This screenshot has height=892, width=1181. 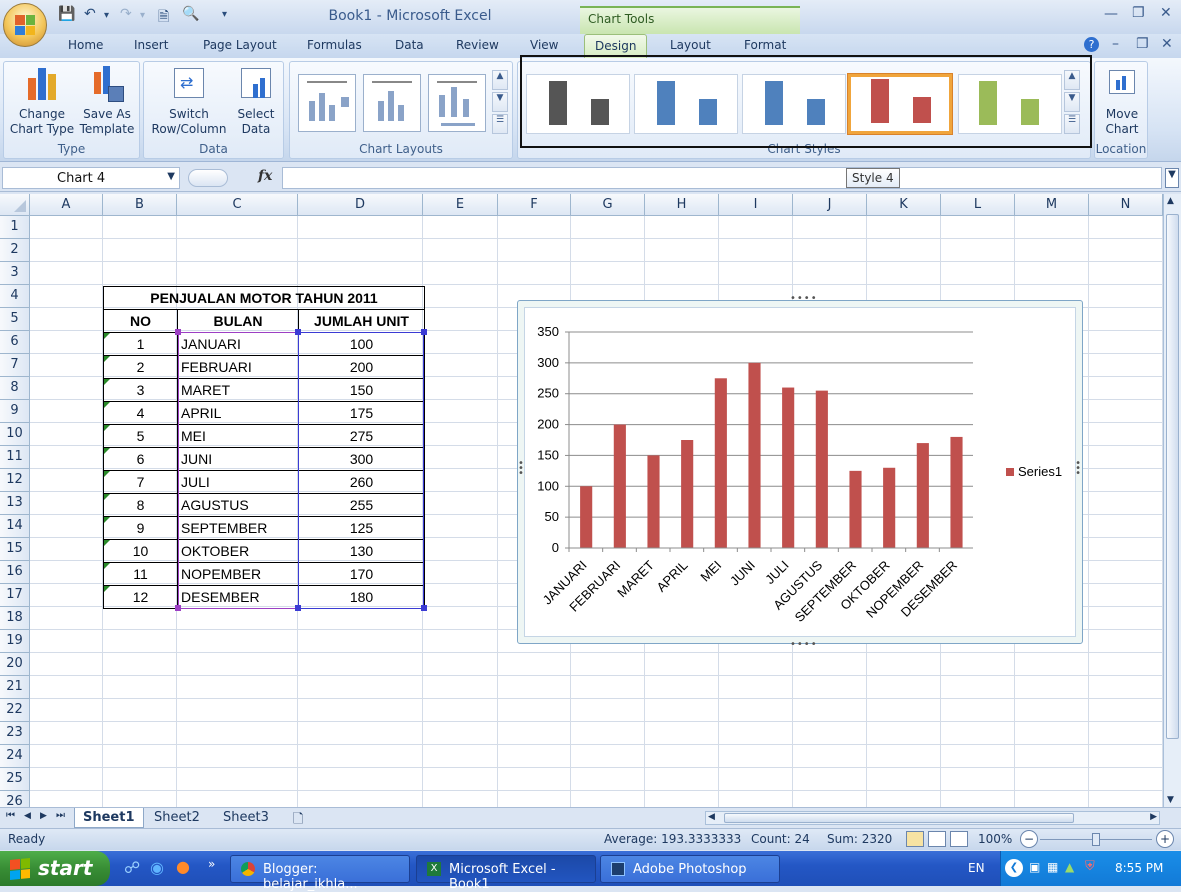 I want to click on tab-insert: Insert, so click(x=151, y=45).